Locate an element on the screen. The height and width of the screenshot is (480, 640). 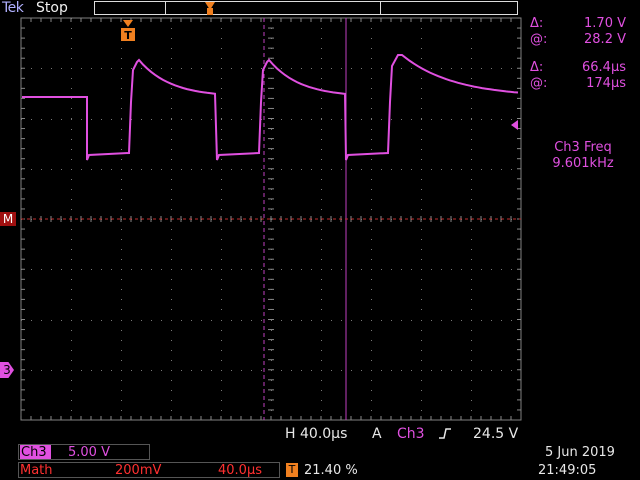
trigger-level-icon is located at coordinates (514, 125).